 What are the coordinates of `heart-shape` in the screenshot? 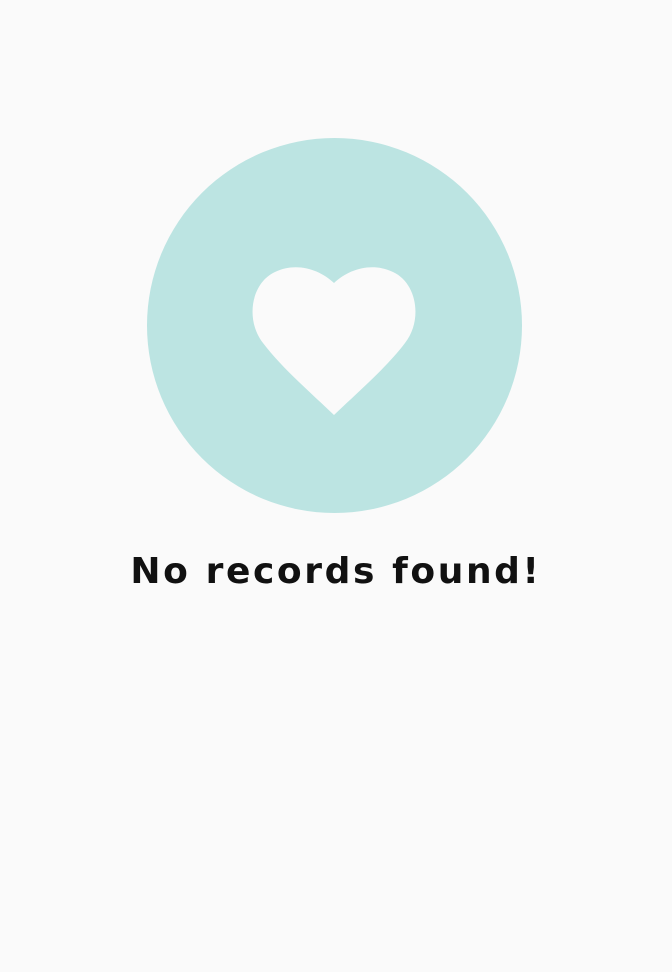 It's located at (334, 341).